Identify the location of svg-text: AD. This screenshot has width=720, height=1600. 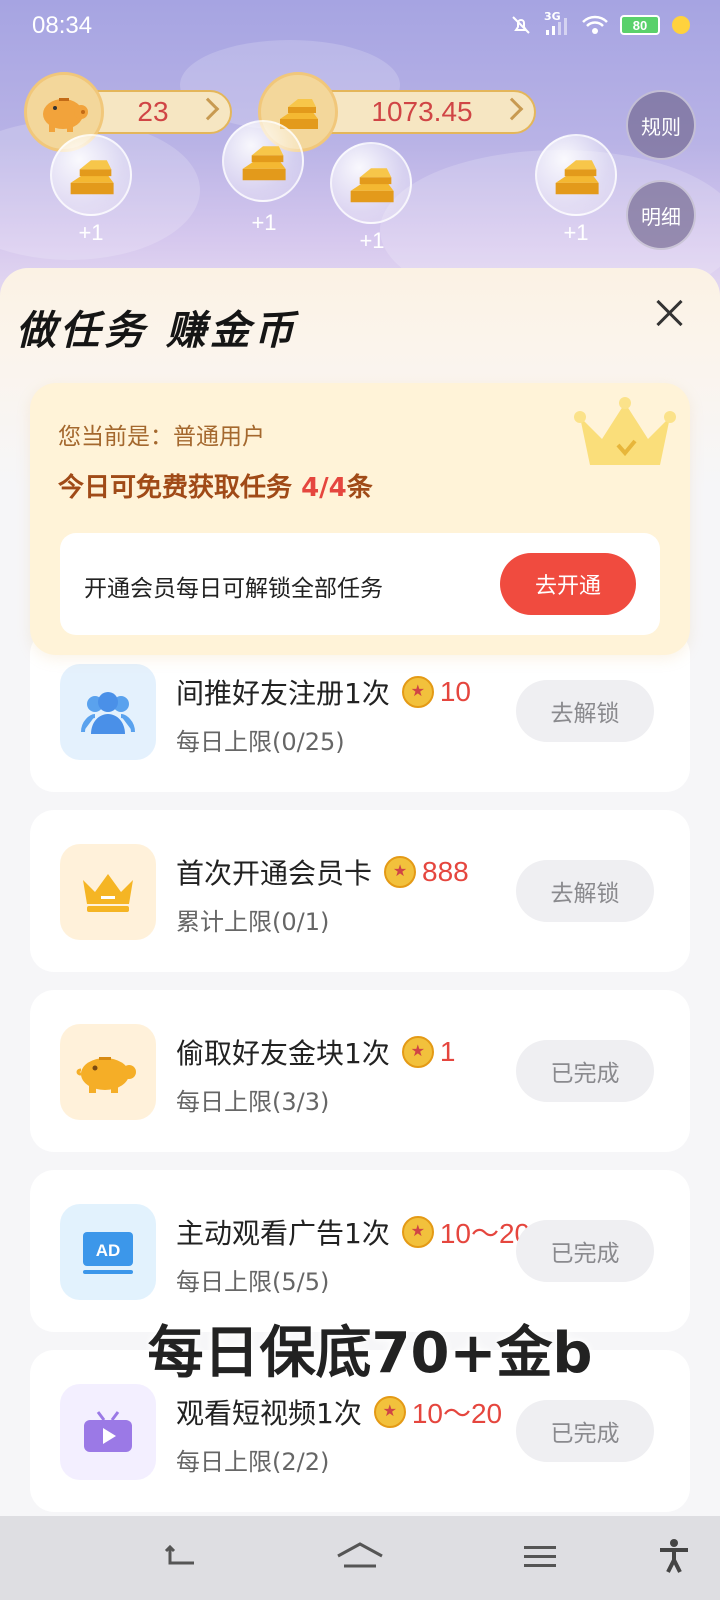
(108, 1250).